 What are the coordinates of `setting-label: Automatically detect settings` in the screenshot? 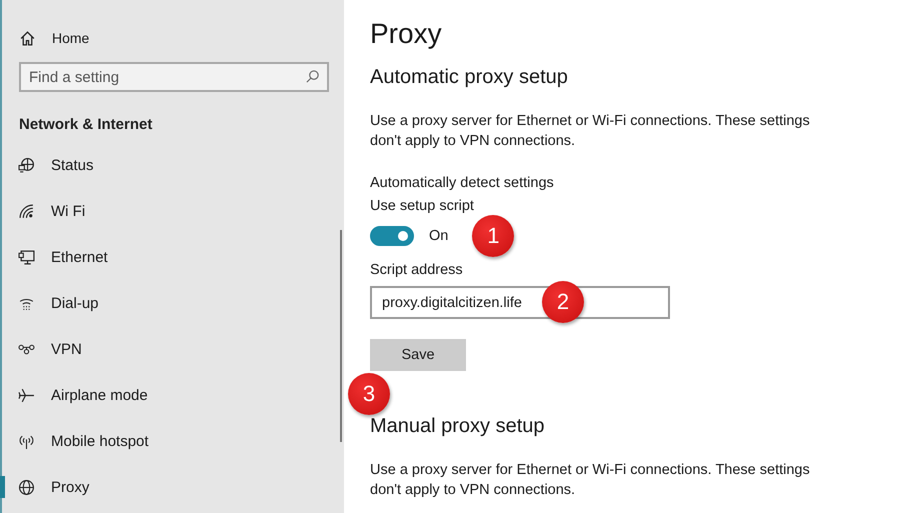 It's located at (462, 183).